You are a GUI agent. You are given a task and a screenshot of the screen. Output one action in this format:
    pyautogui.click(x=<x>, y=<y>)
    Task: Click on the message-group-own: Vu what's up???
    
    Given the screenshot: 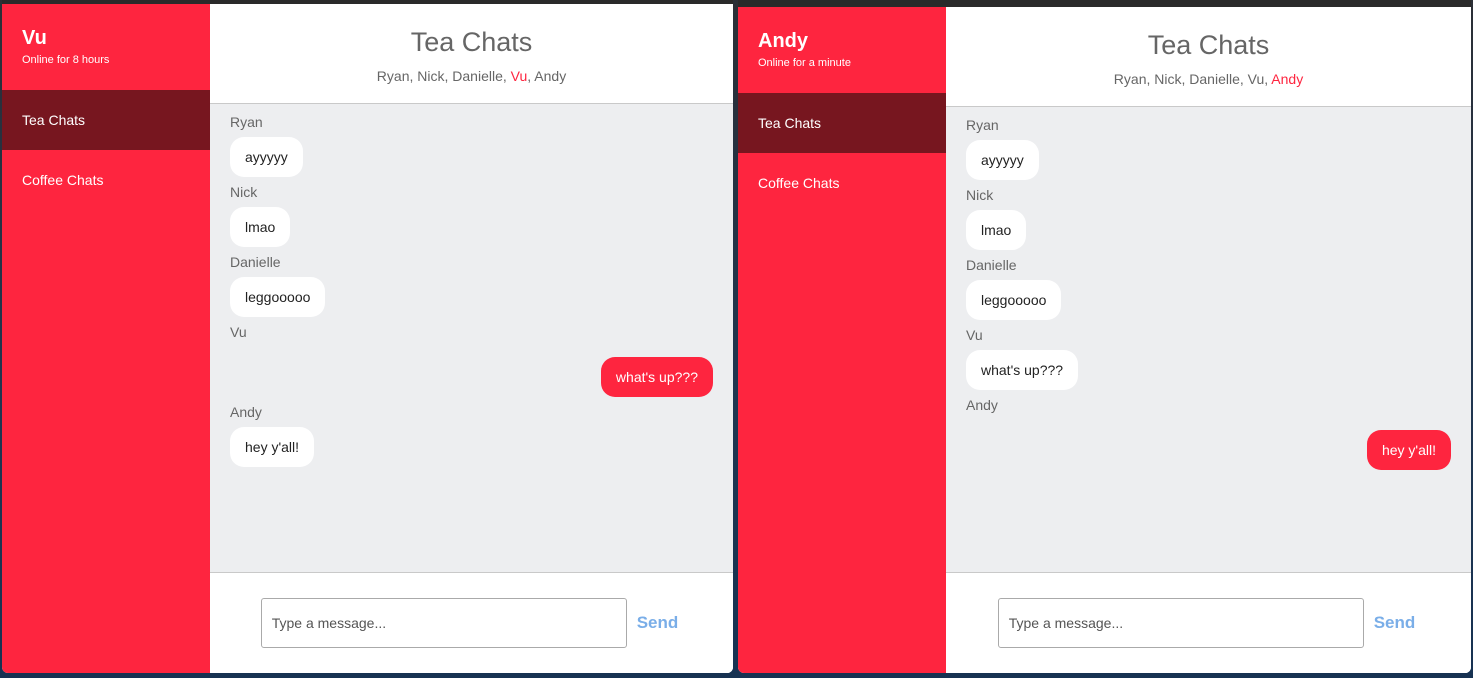 What is the action you would take?
    pyautogui.click(x=471, y=360)
    